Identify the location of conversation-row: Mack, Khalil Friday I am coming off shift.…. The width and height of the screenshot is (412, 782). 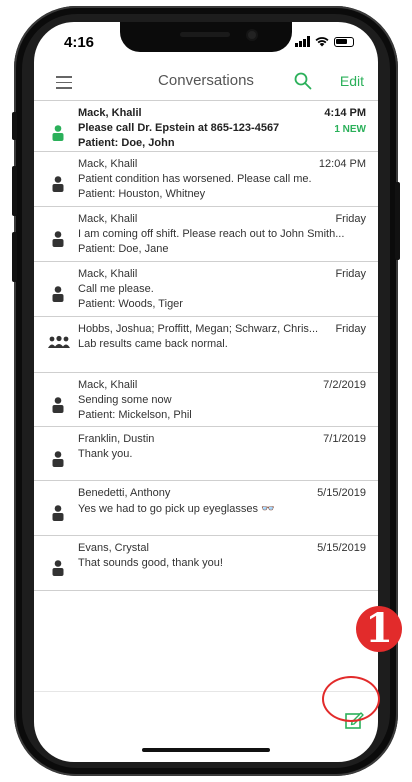
(206, 233).